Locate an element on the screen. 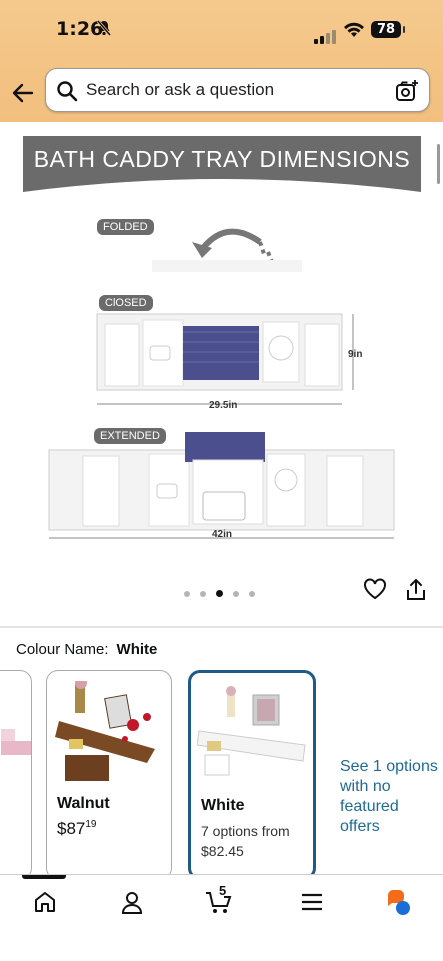  cart-count: 5 is located at coordinates (223, 890).